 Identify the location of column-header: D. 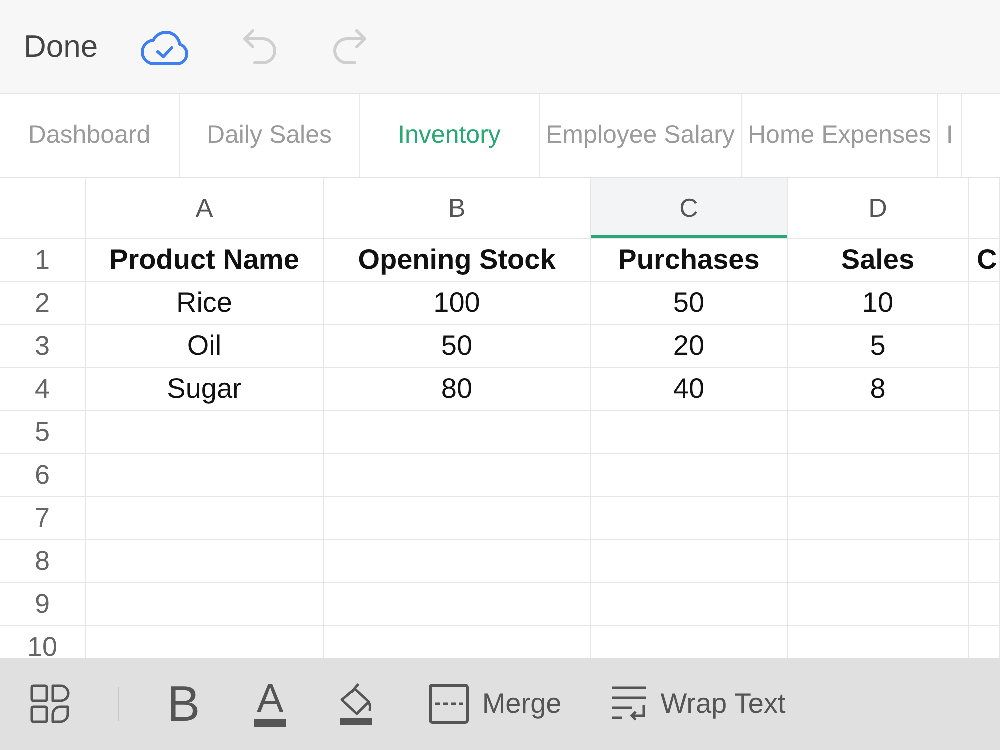
(878, 208).